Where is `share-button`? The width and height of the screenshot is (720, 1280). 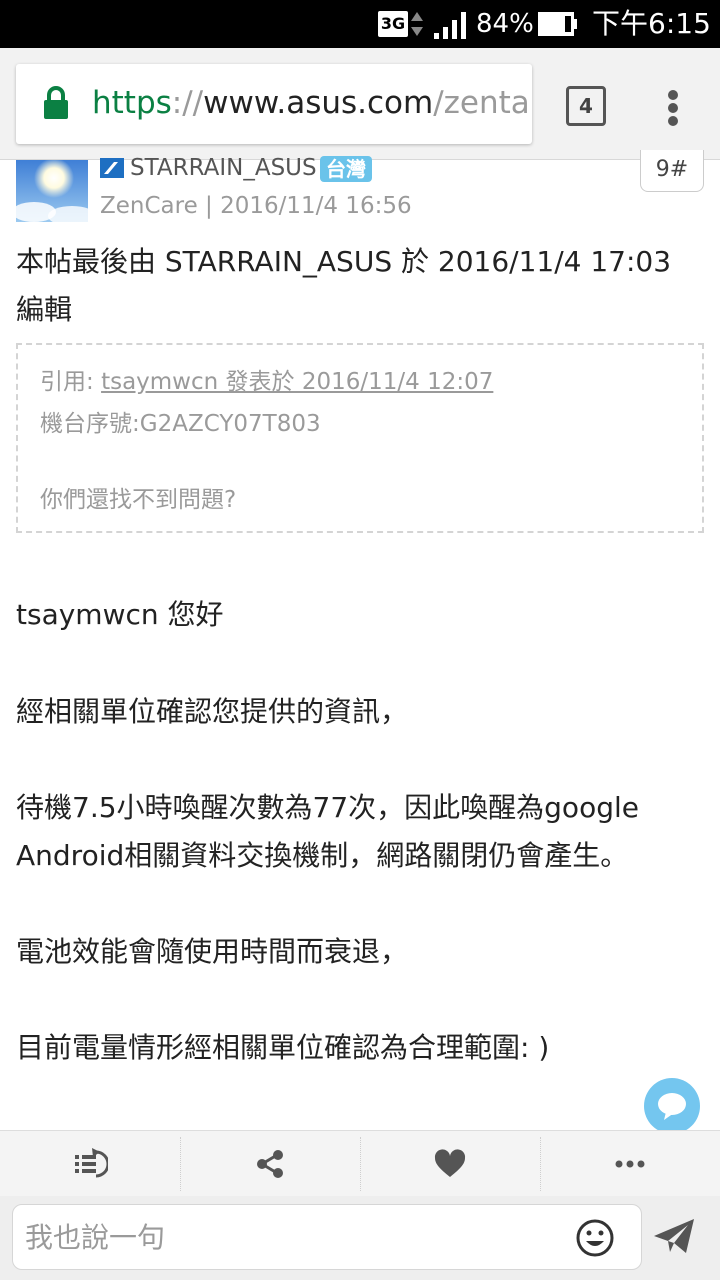
share-button is located at coordinates (270, 1164).